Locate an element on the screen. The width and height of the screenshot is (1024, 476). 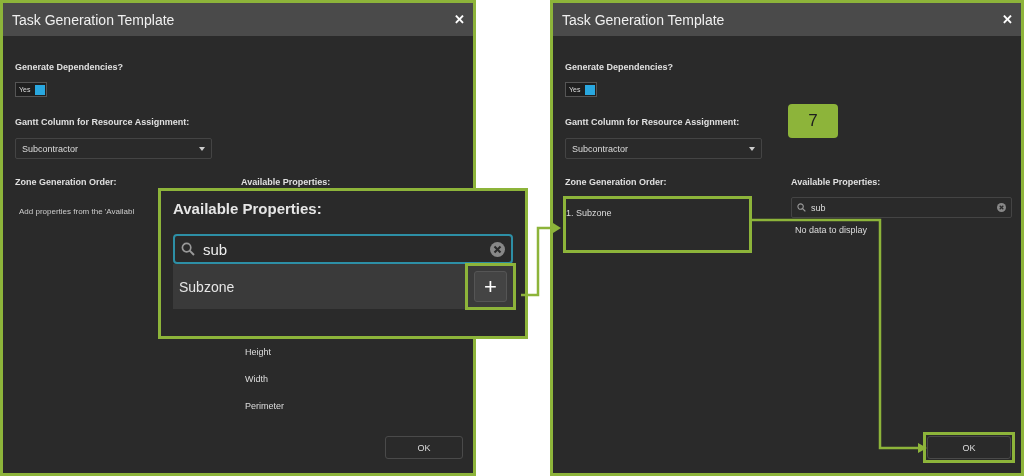
property-item: Height is located at coordinates (264, 352).